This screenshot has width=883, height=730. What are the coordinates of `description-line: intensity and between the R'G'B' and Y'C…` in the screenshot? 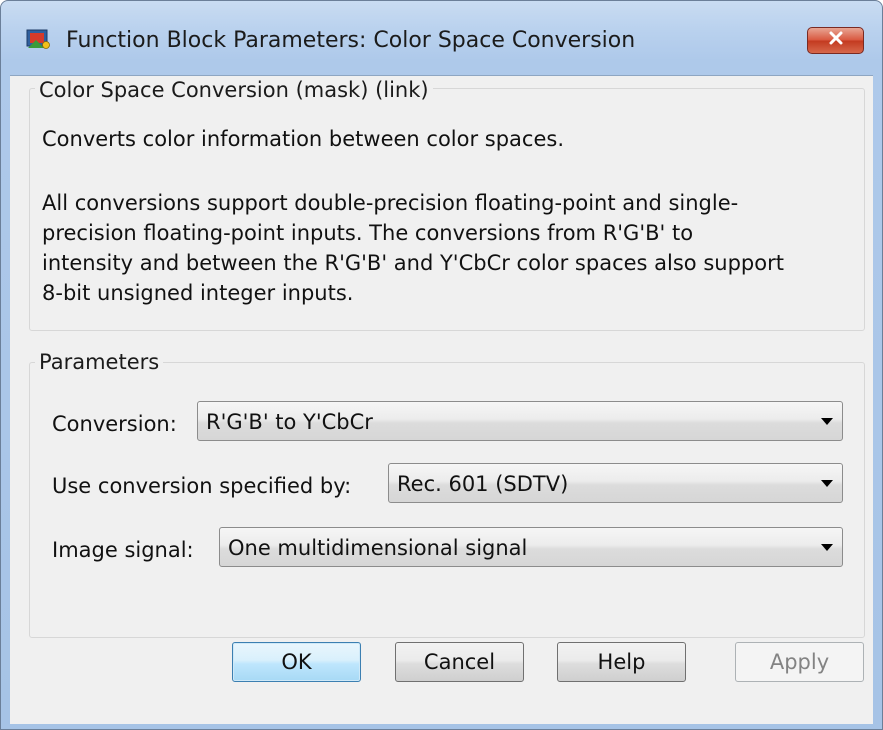 It's located at (413, 263).